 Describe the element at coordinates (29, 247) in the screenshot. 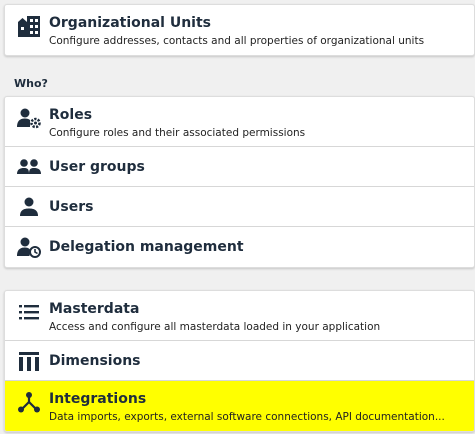

I see `user-clock-icon` at that location.